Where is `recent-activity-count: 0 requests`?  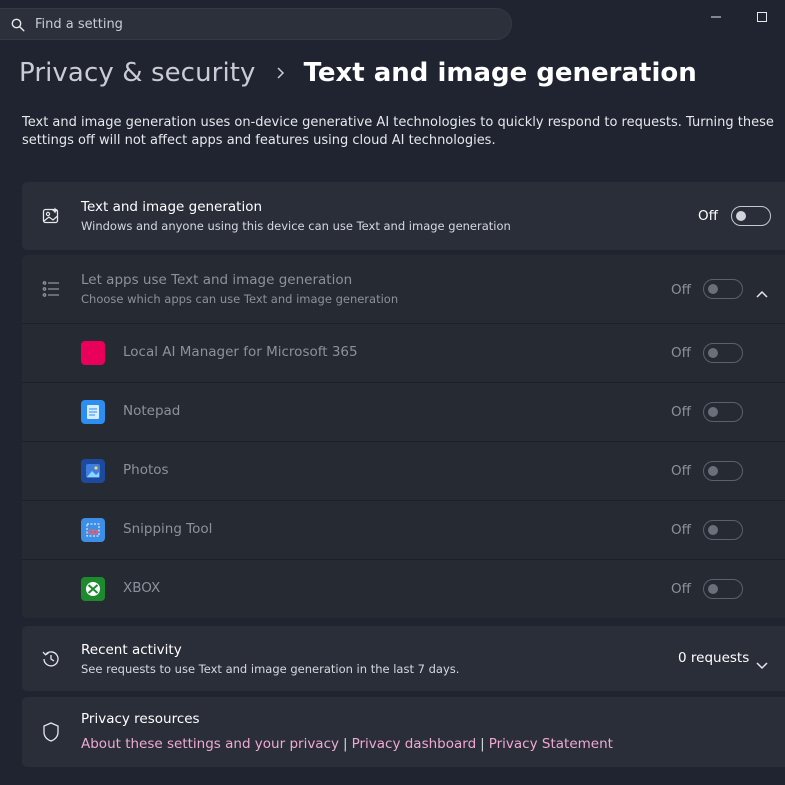 recent-activity-count: 0 requests is located at coordinates (714, 658).